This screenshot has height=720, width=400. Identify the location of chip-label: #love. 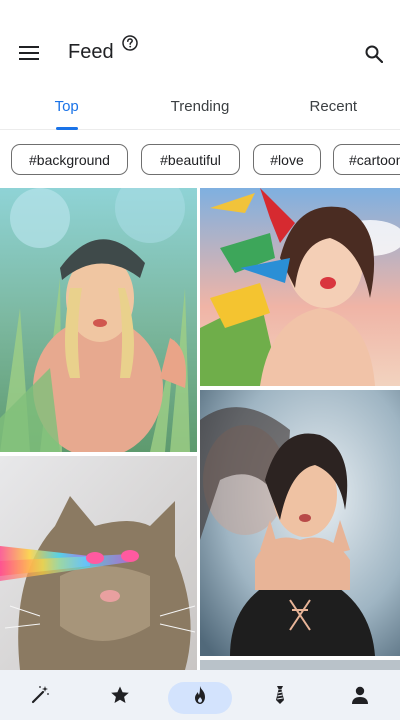
(287, 159).